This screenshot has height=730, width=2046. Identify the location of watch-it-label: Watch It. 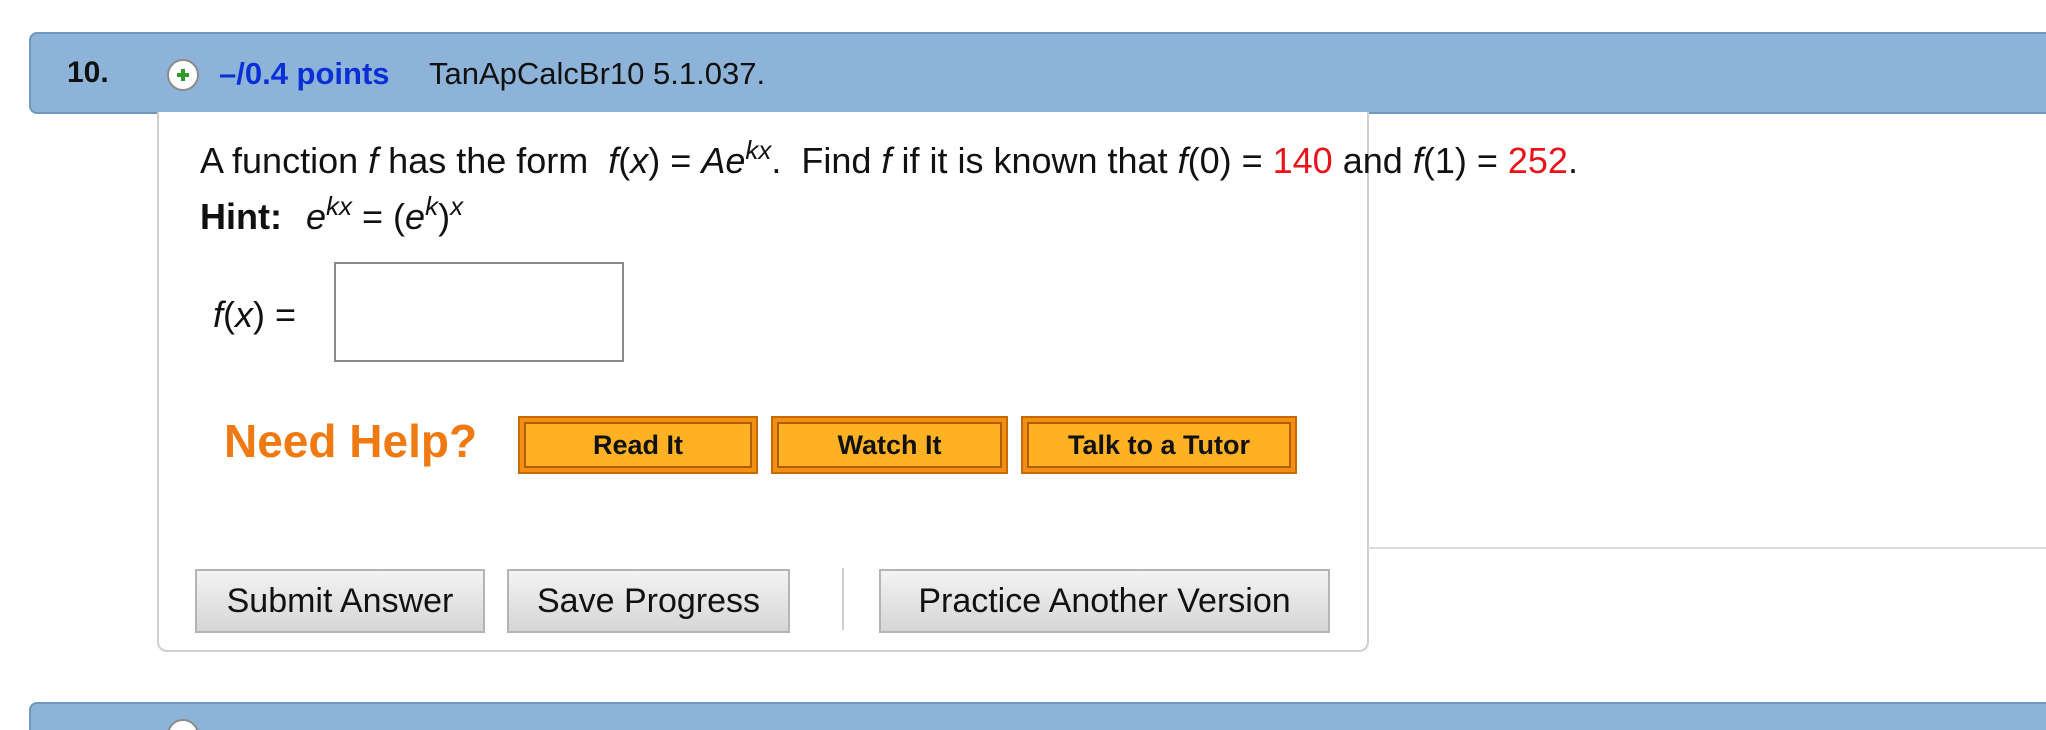
(889, 445).